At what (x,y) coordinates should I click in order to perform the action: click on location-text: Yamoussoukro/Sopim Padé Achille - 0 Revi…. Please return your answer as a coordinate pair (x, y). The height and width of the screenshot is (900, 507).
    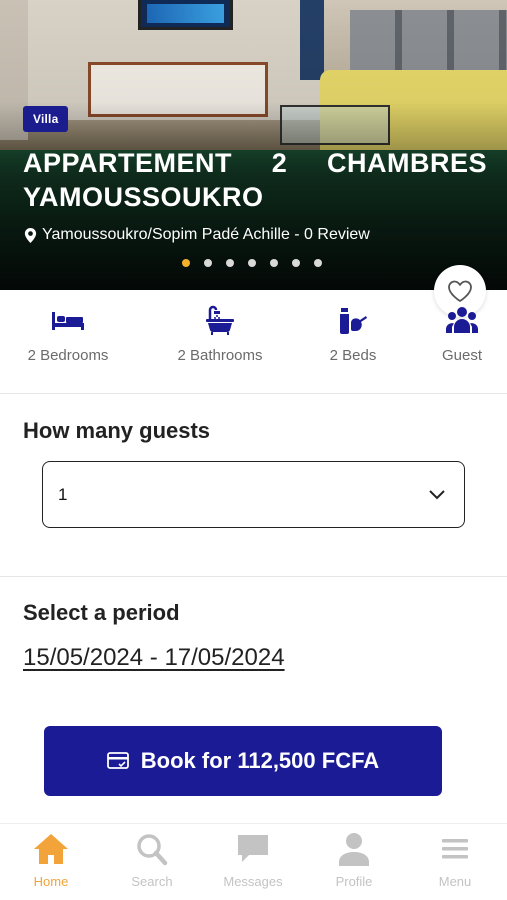
    Looking at the image, I should click on (206, 234).